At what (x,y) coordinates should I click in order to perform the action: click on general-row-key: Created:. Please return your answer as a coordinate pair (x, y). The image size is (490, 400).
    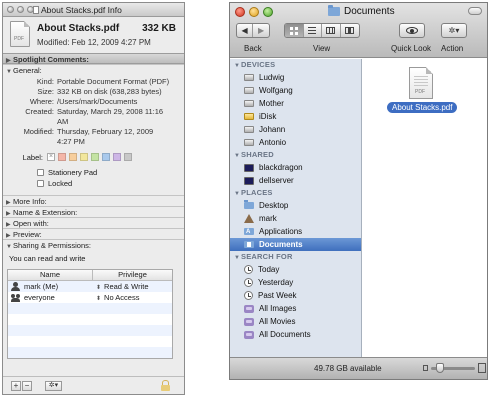
    Looking at the image, I should click on (39, 111).